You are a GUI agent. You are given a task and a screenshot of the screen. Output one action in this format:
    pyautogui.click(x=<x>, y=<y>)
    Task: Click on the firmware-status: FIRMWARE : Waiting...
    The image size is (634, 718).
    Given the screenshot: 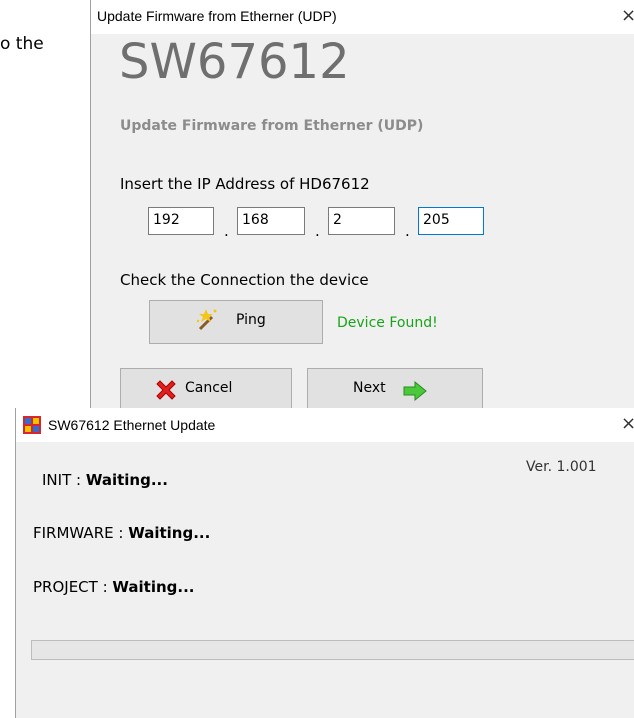 What is the action you would take?
    pyautogui.click(x=121, y=533)
    